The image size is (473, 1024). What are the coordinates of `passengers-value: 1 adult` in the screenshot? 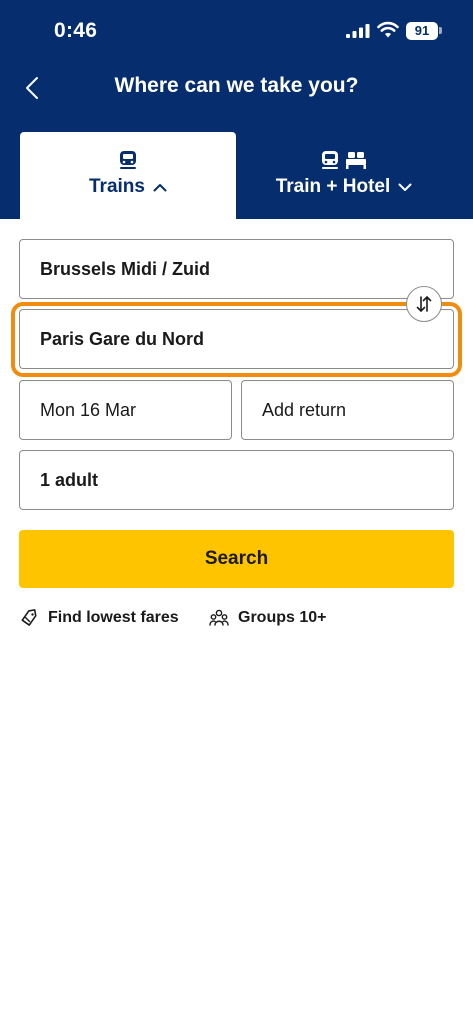 It's located at (69, 479).